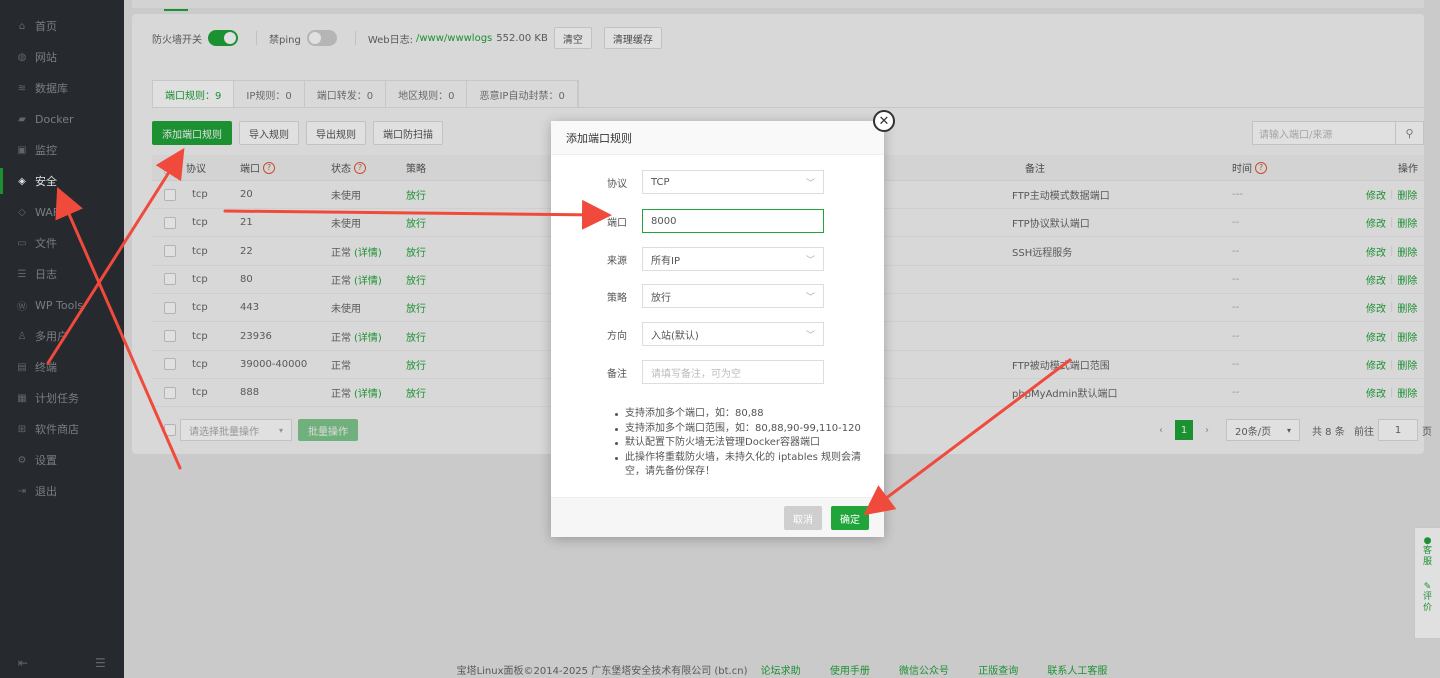 This screenshot has width=1440, height=678. I want to click on source-row: 来源 所有IP ﹀, so click(717, 259).